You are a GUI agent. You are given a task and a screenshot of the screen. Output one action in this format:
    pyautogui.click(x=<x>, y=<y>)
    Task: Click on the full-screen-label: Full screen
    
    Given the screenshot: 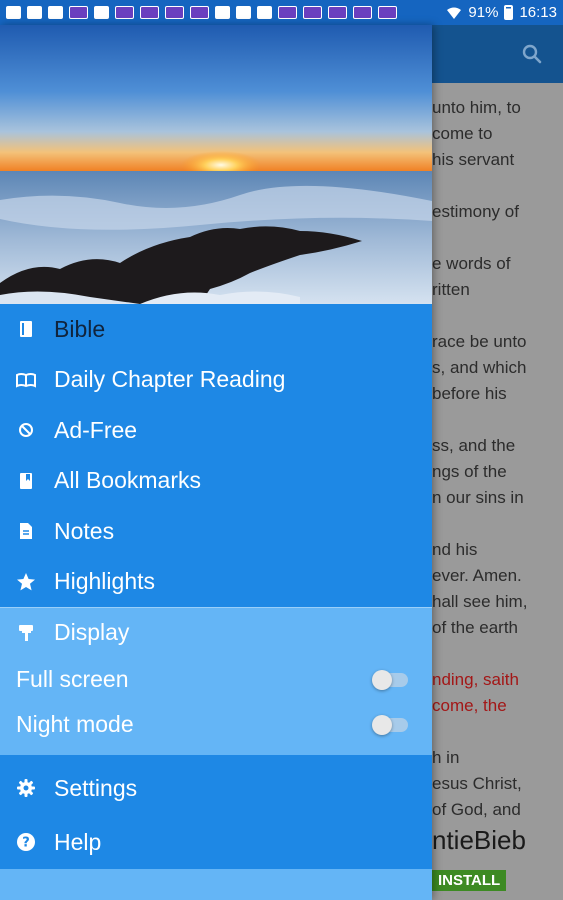 What is the action you would take?
    pyautogui.click(x=72, y=679)
    